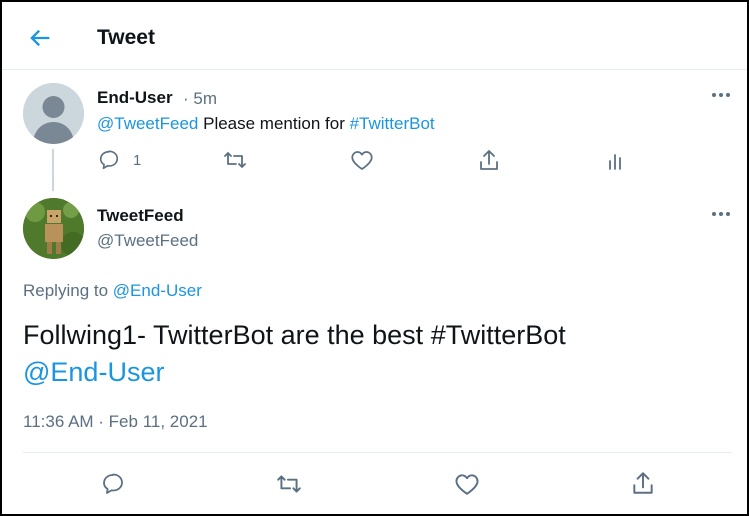  I want to click on mention-link: @TweetFeed, so click(147, 123).